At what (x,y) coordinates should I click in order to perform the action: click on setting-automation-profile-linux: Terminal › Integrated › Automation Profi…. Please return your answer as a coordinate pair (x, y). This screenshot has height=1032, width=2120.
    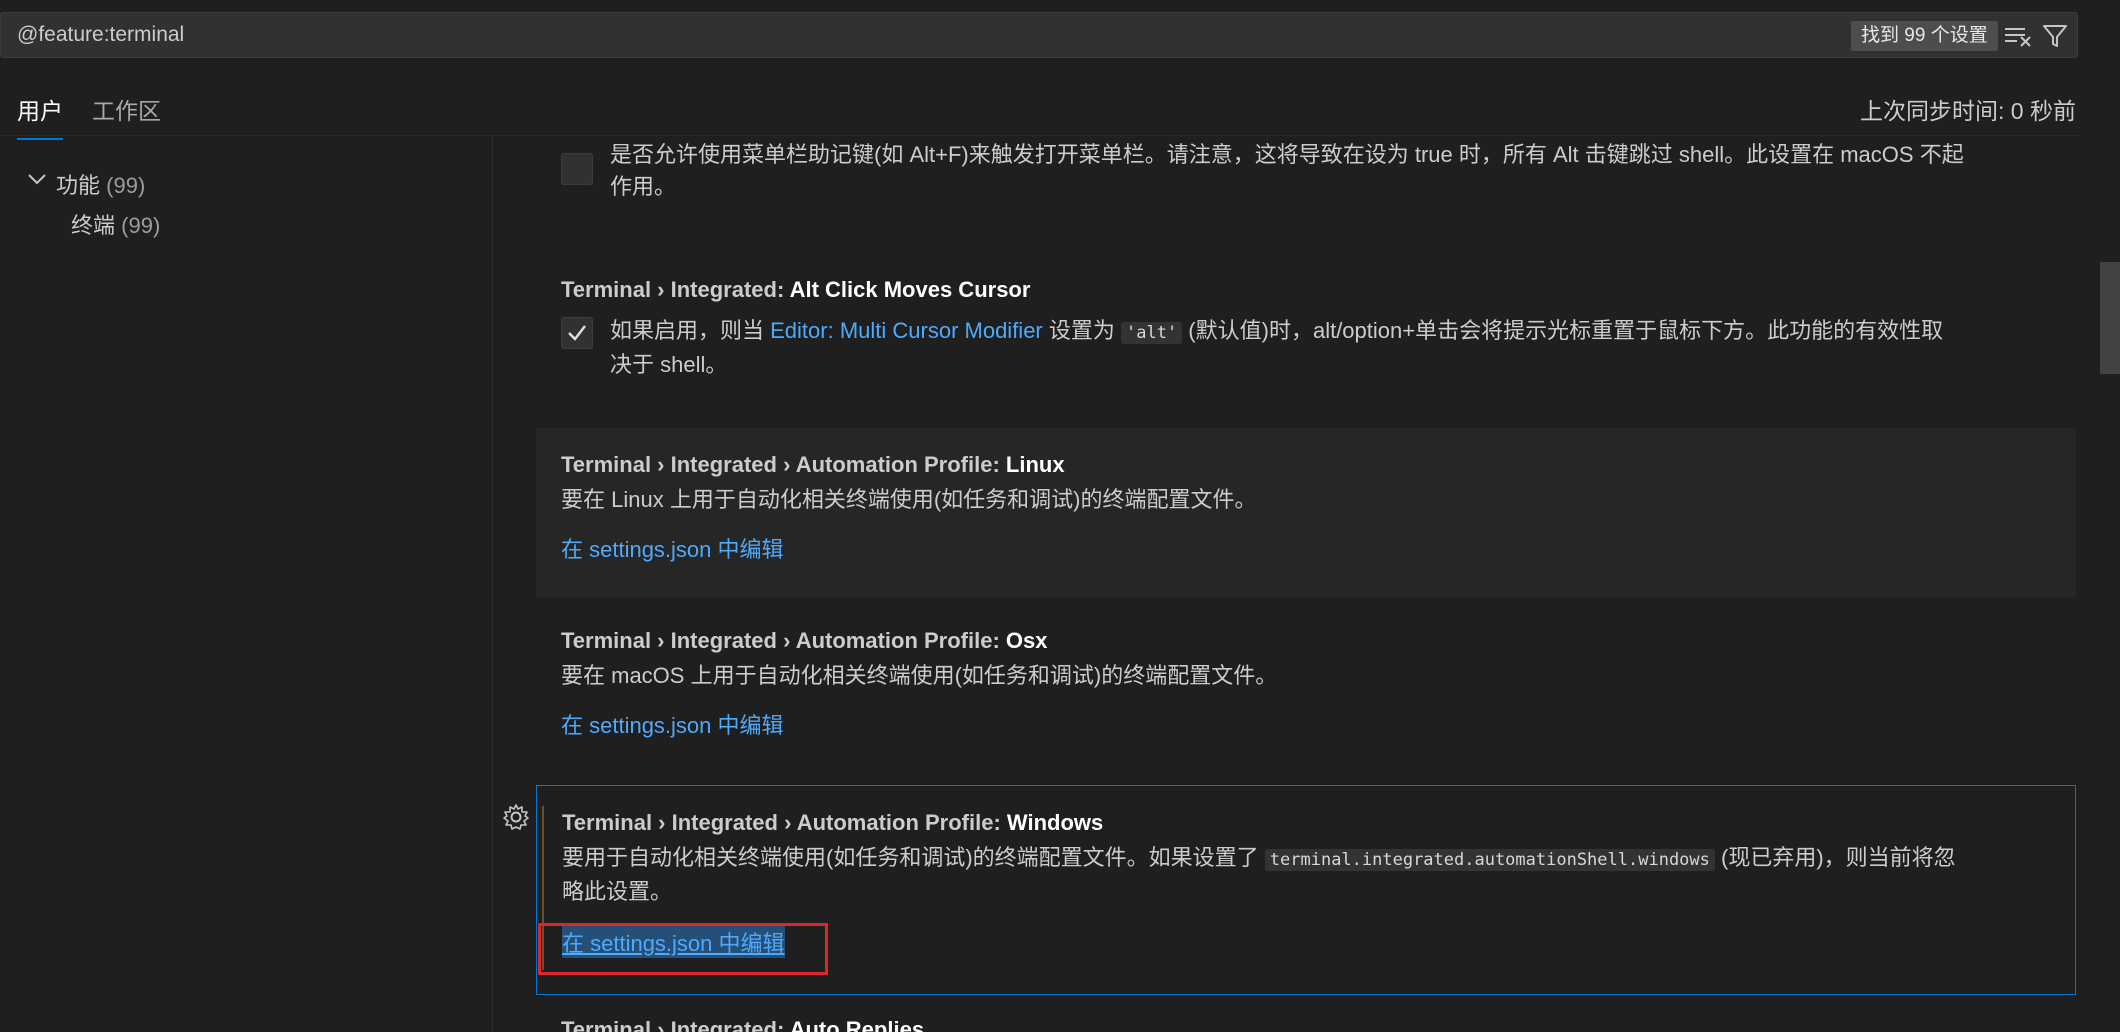
    Looking at the image, I should click on (1306, 513).